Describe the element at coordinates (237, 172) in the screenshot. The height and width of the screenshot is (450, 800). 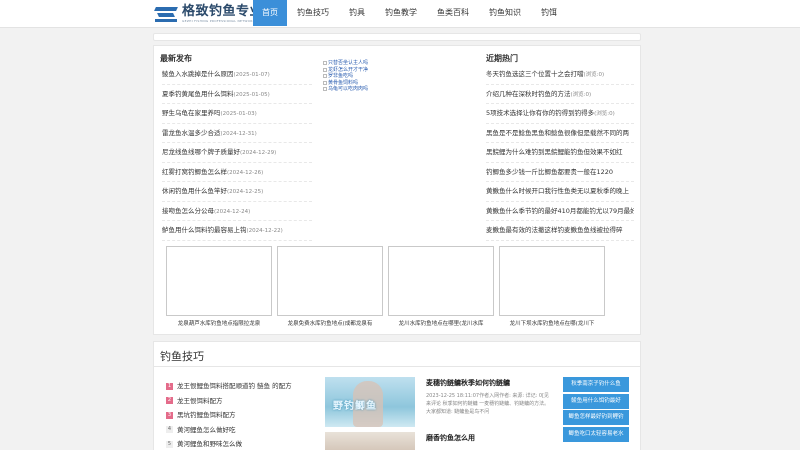
I see `list-item: 红雾打窝钓鲫鱼怎么样(2024-12-26)` at that location.